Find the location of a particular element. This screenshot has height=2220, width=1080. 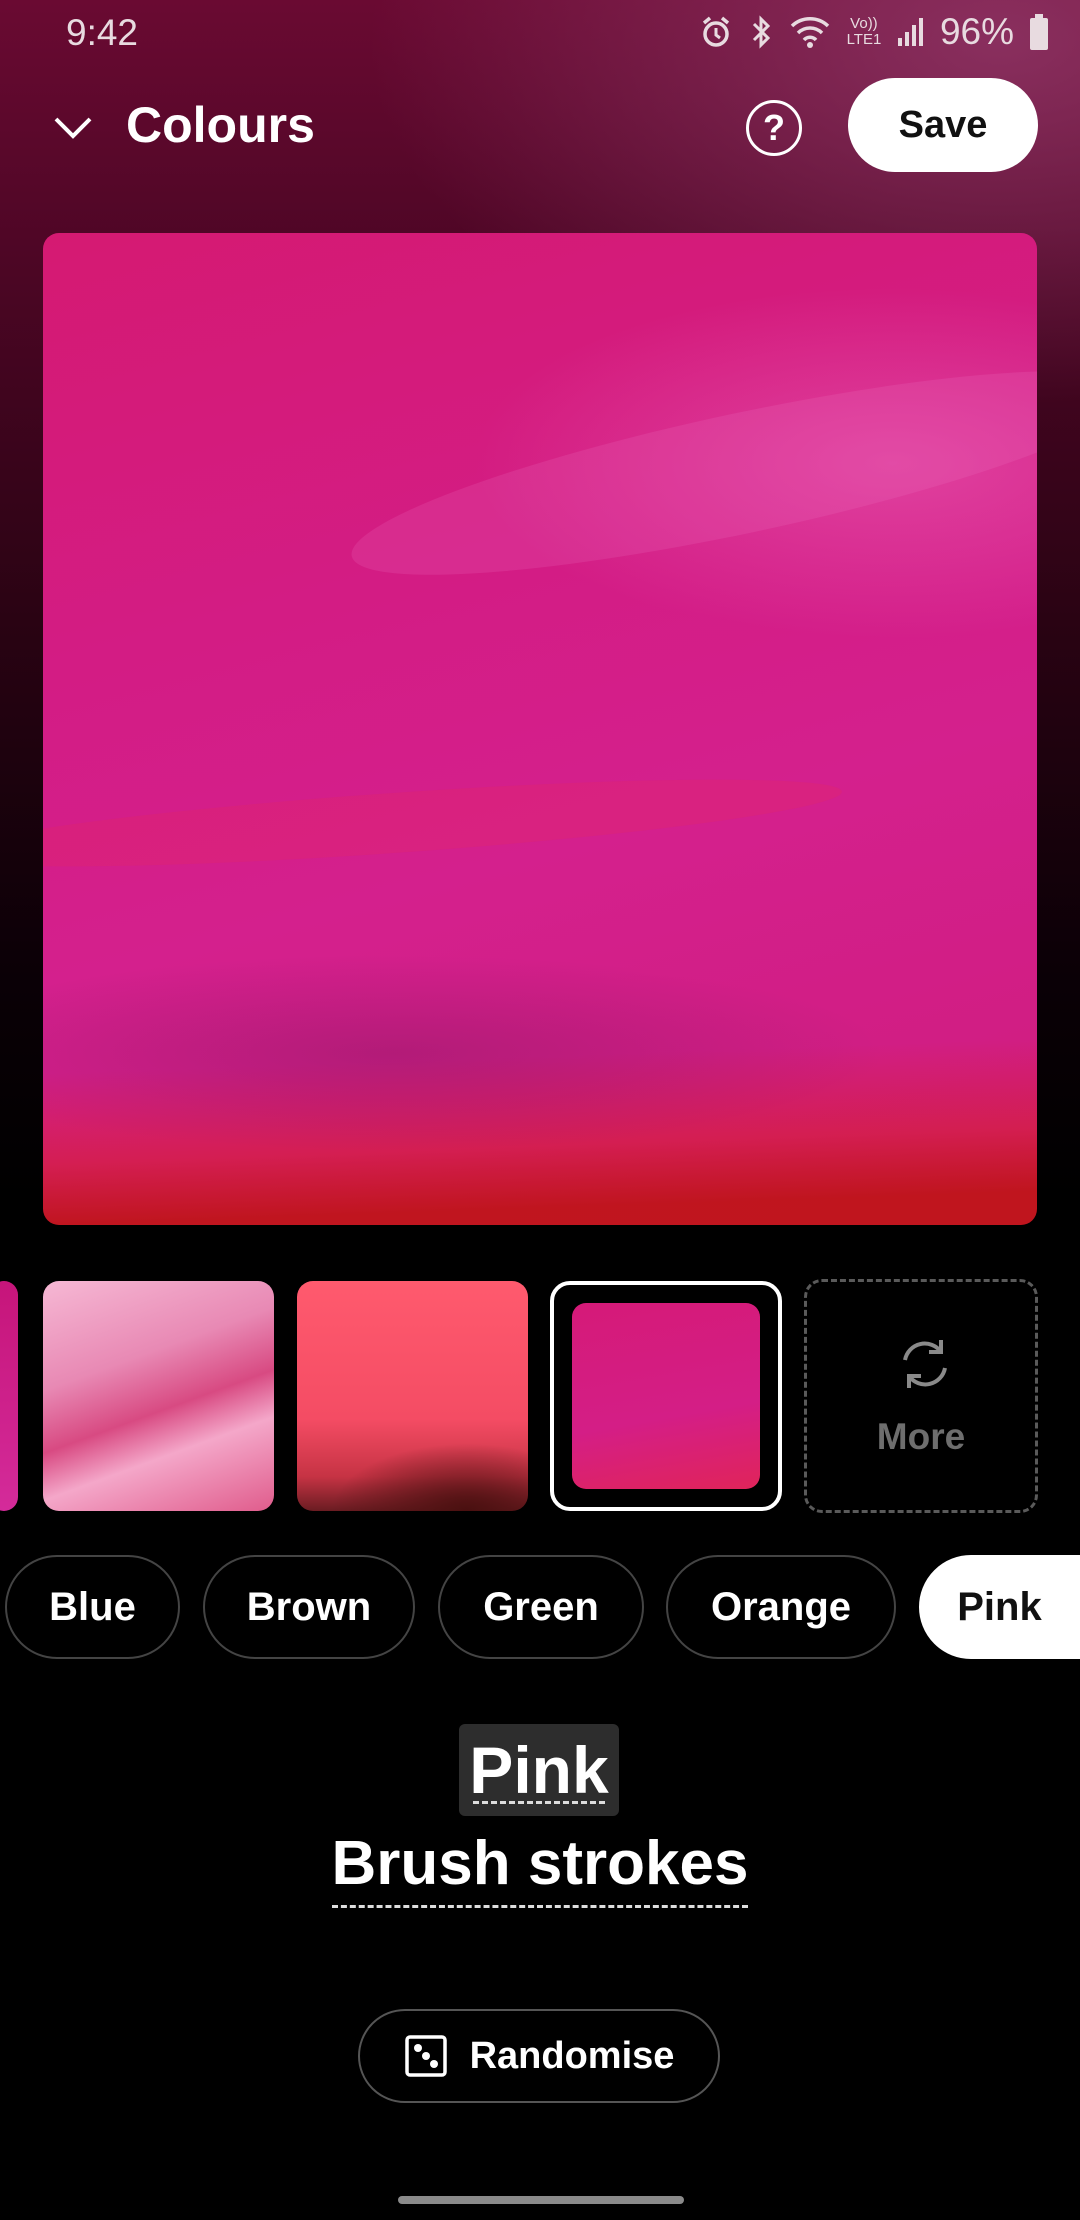

collapse-chevron-icon is located at coordinates (73, 127).